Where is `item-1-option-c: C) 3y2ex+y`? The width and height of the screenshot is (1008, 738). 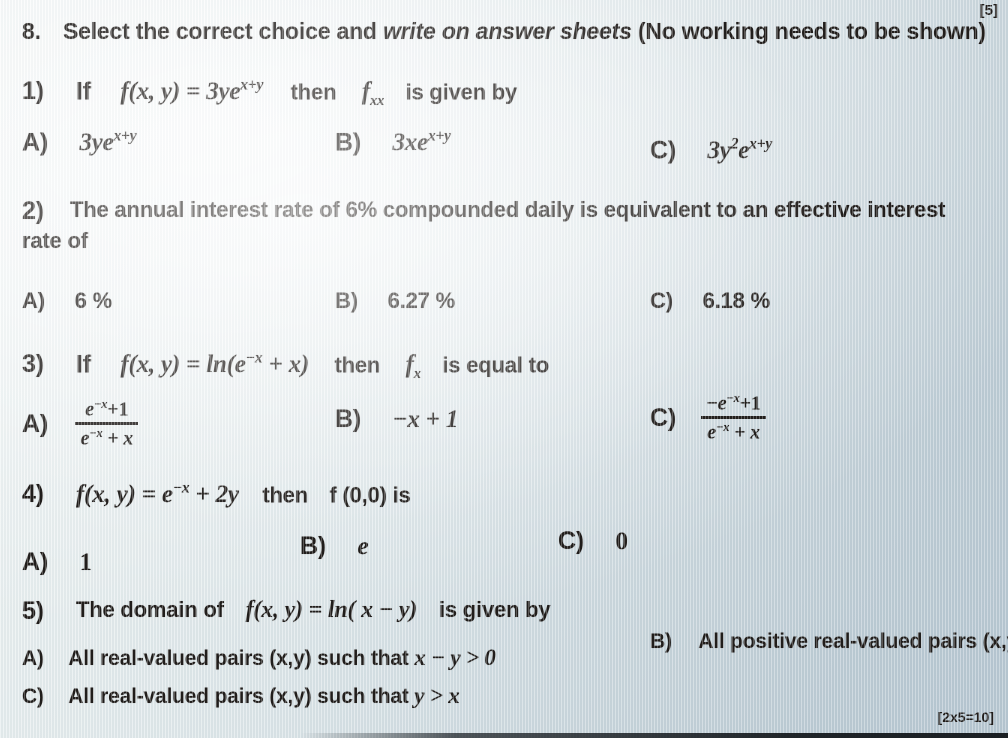
item-1-option-c: C) 3y2ex+y is located at coordinates (711, 150).